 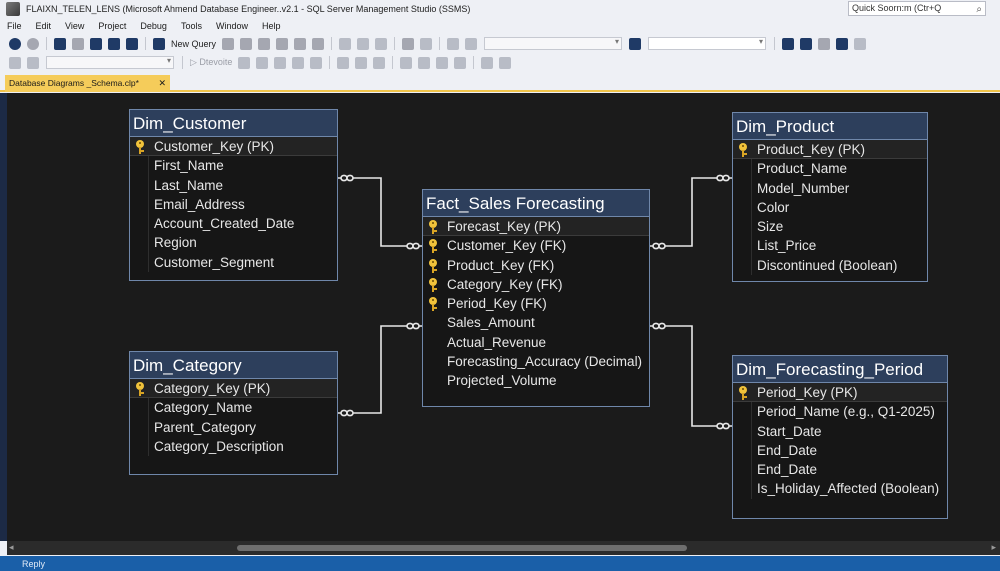 What do you see at coordinates (453, 43) in the screenshot?
I see `window-layout-icon` at bounding box center [453, 43].